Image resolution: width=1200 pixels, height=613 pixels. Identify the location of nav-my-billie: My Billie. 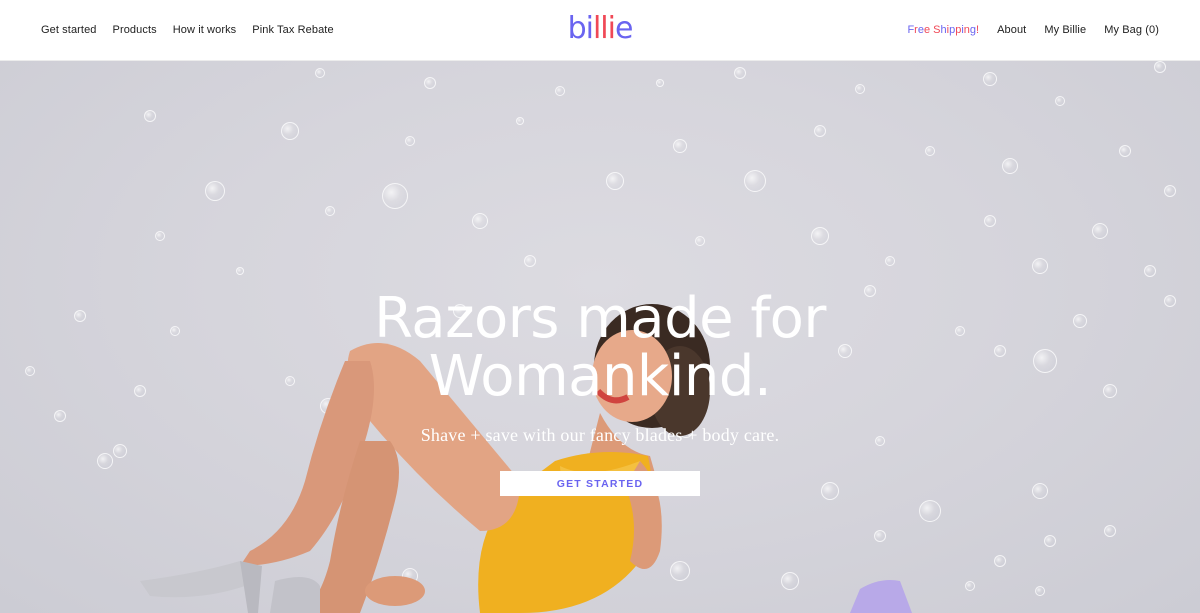
(1065, 30).